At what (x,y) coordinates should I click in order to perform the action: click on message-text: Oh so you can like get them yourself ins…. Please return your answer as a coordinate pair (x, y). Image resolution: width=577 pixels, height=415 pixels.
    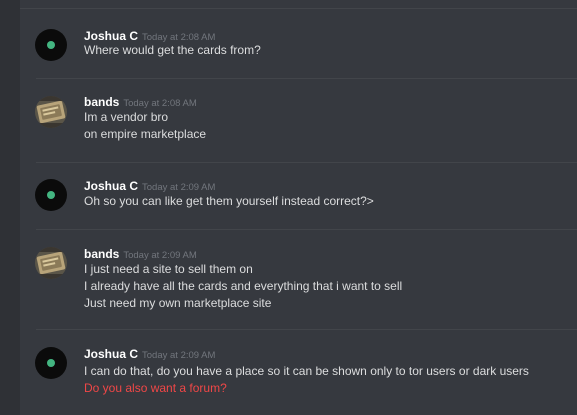
    Looking at the image, I should click on (229, 201).